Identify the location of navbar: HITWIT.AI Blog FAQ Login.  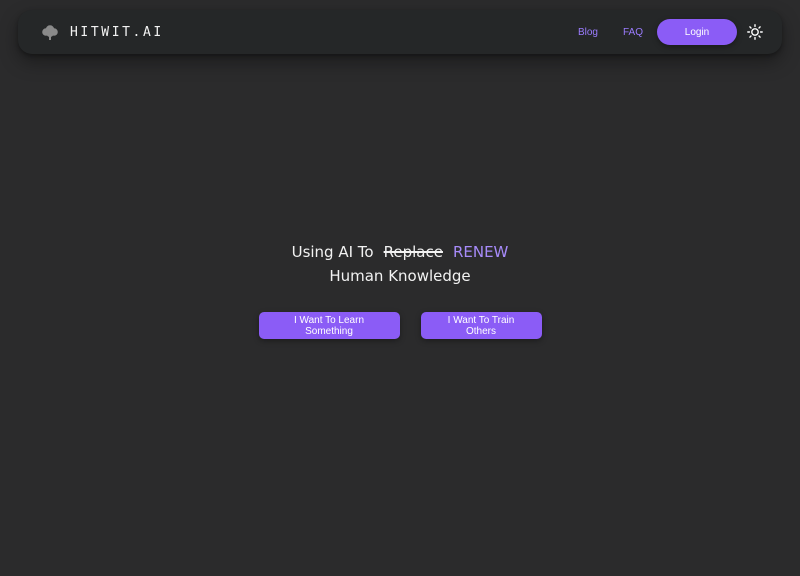
(400, 32).